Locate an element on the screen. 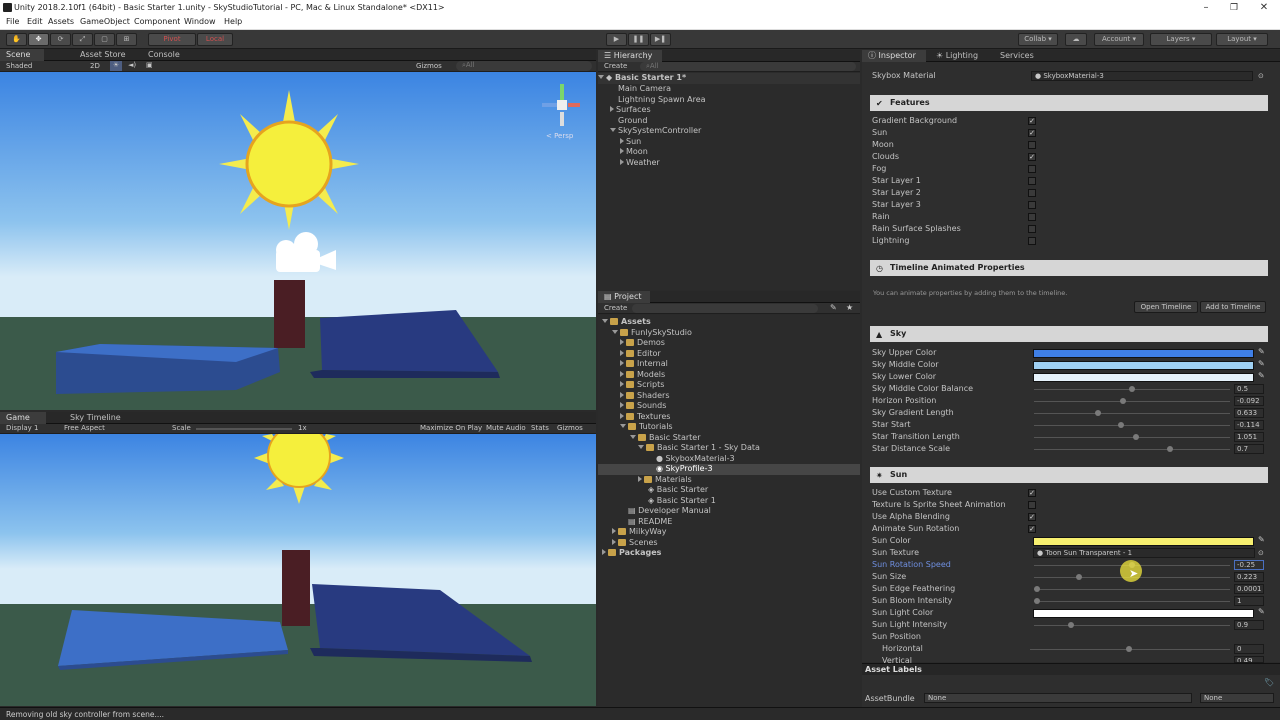 The image size is (1280, 720). hierarchy-item: Ground is located at coordinates (632, 121).